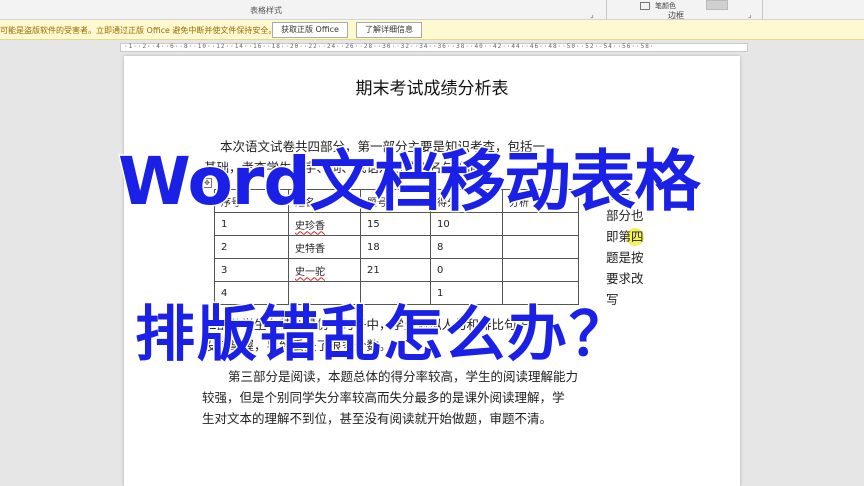 This screenshot has width=864, height=486. I want to click on table-cell: 史特香, so click(324, 247).